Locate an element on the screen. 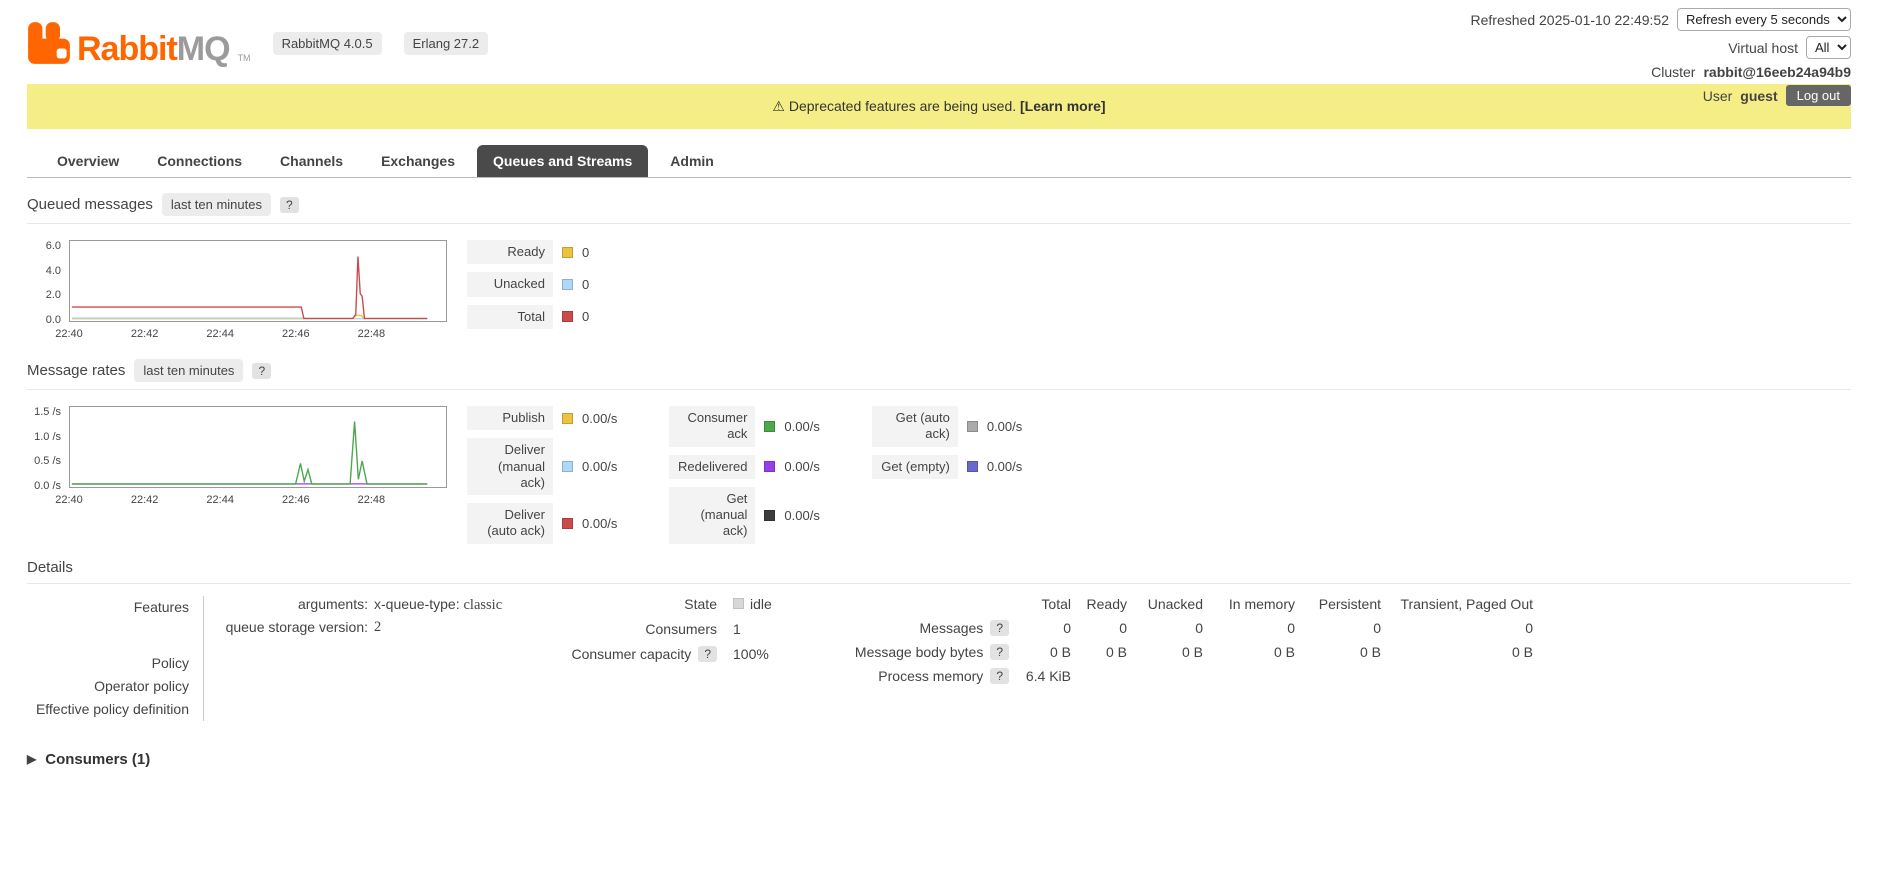 The width and height of the screenshot is (1878, 887). user-label: User is located at coordinates (1717, 95).